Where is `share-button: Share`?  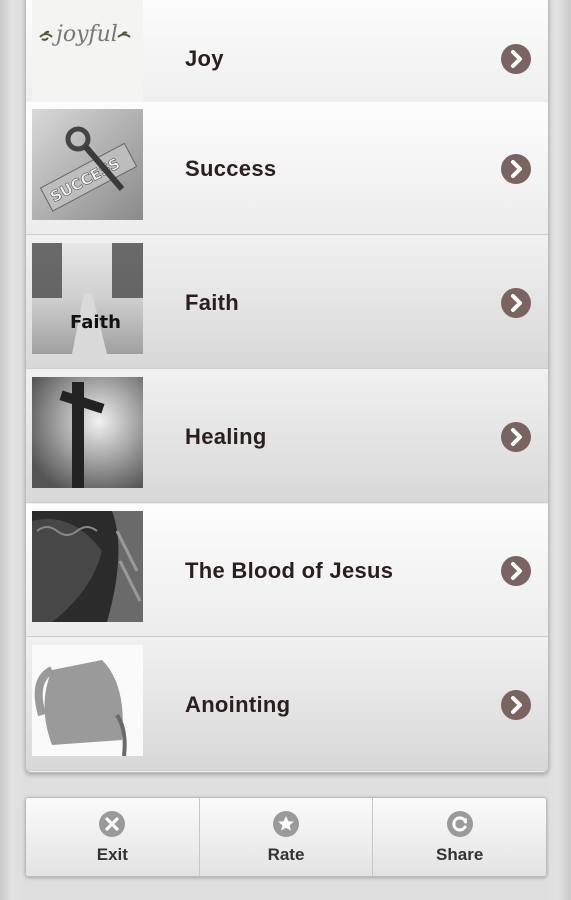
share-button: Share is located at coordinates (459, 837).